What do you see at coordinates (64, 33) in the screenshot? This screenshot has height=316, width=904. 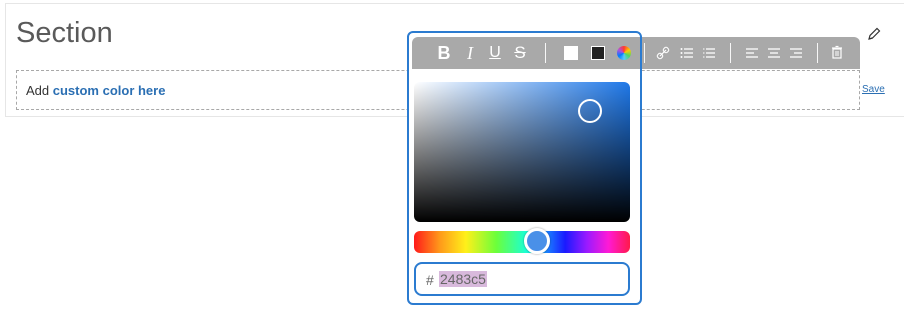 I see `section-title: Section` at bounding box center [64, 33].